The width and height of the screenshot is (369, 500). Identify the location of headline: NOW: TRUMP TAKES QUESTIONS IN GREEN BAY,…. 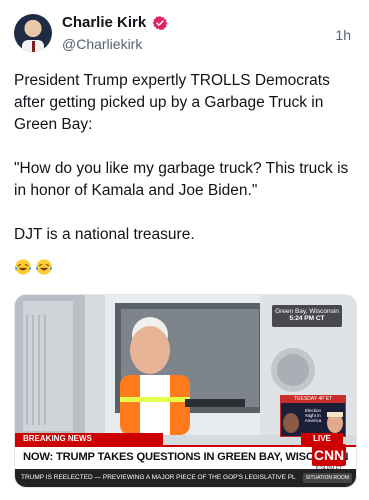
(186, 457).